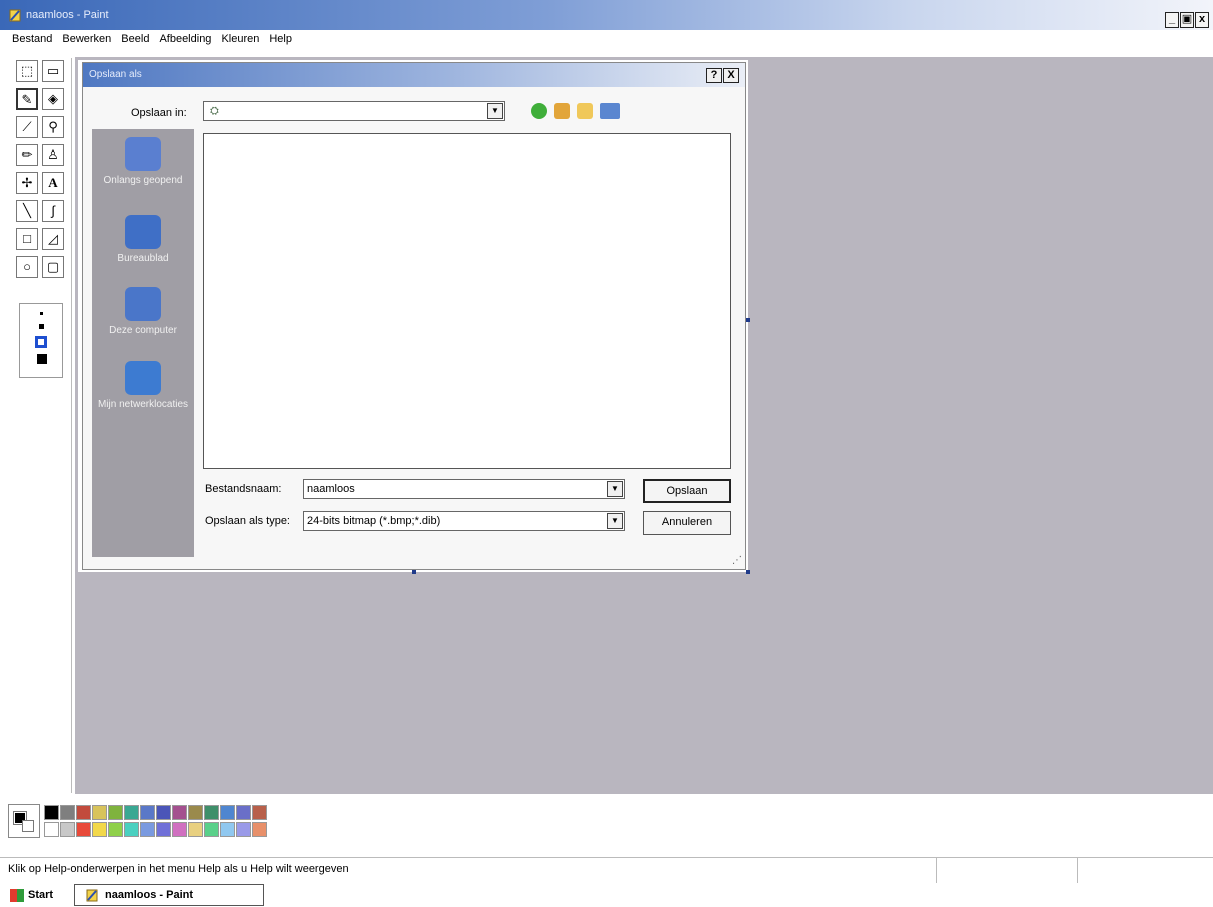  What do you see at coordinates (41, 895) in the screenshot?
I see `start-label: Start` at bounding box center [41, 895].